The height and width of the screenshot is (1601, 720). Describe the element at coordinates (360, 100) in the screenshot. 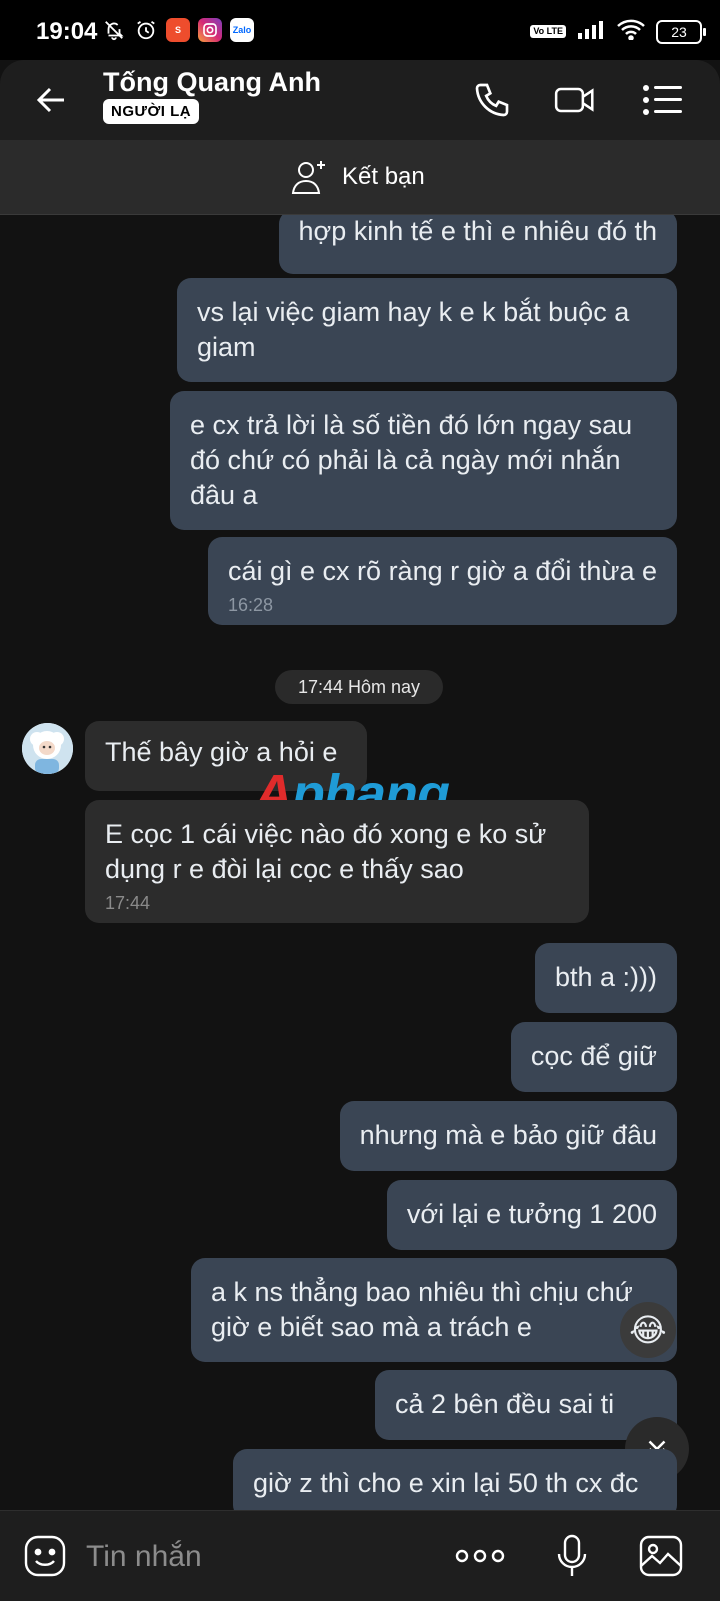

I see `chat-header: Tống Quang Anh NGƯỜI LẠ` at that location.